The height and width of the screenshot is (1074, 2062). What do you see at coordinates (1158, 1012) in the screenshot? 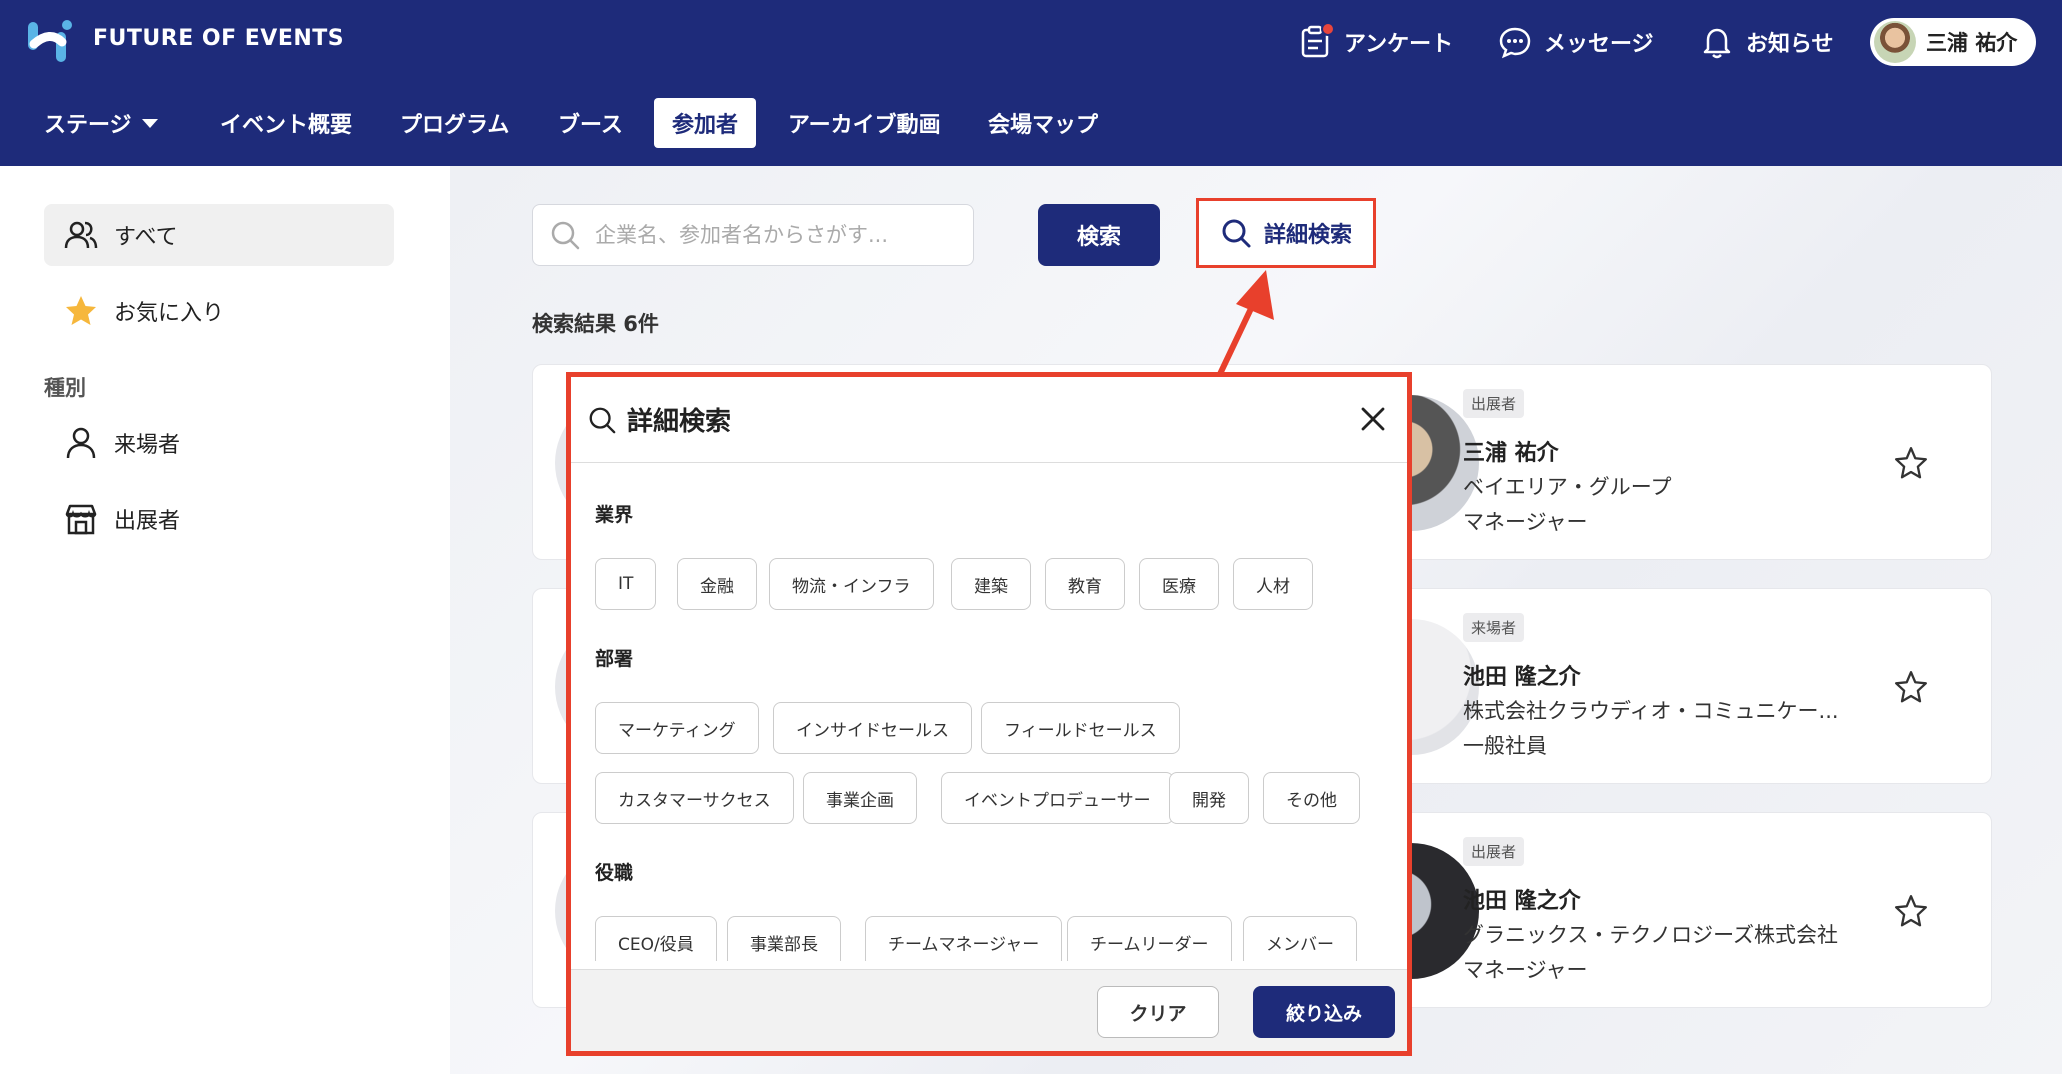
I see `clear-button: クリア` at bounding box center [1158, 1012].